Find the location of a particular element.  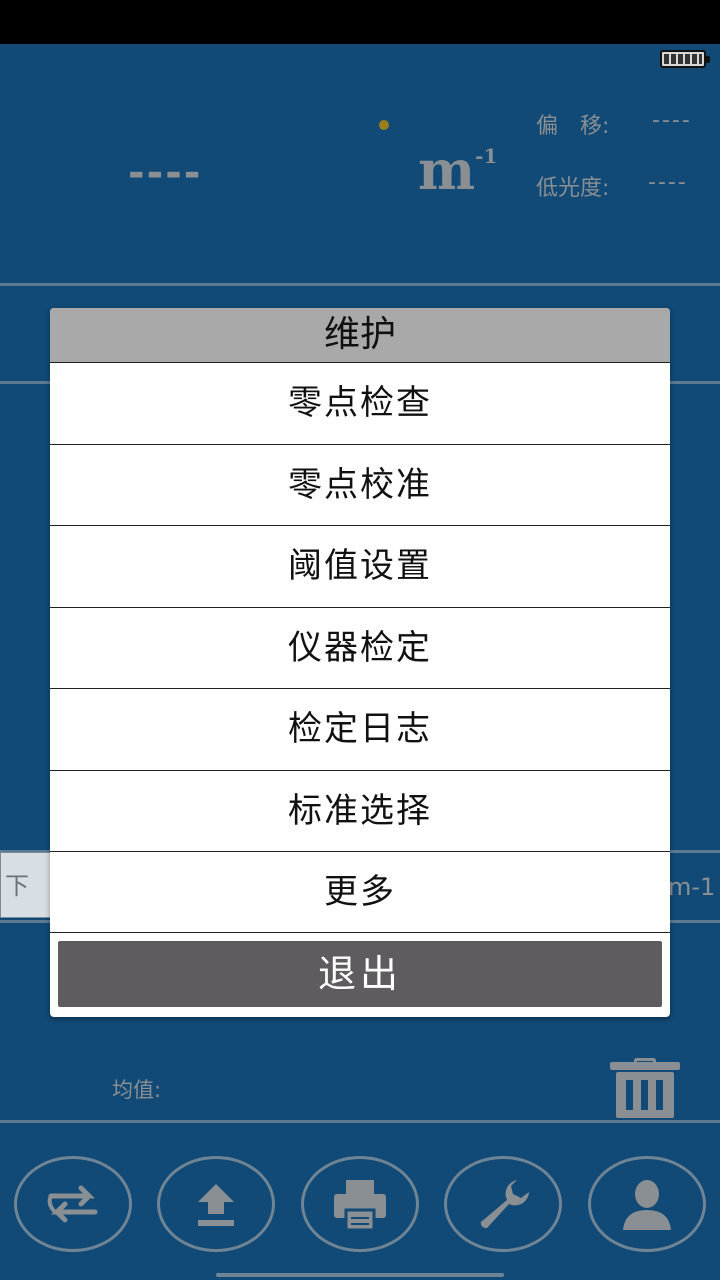

menu-item-zero-check: 零点检查 is located at coordinates (360, 403).